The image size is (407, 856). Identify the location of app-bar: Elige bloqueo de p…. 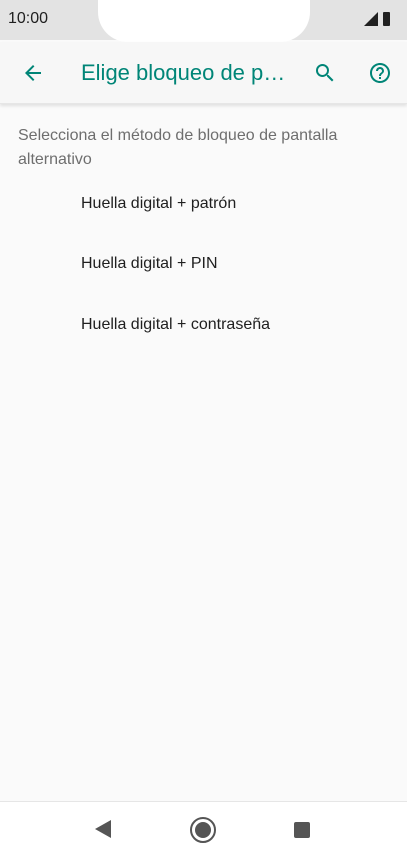
(203, 73).